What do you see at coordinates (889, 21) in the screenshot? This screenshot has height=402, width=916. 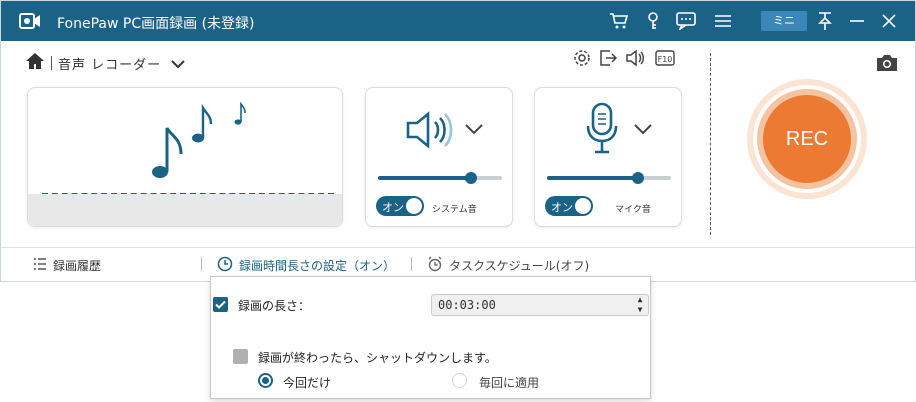 I see `close-icon` at bounding box center [889, 21].